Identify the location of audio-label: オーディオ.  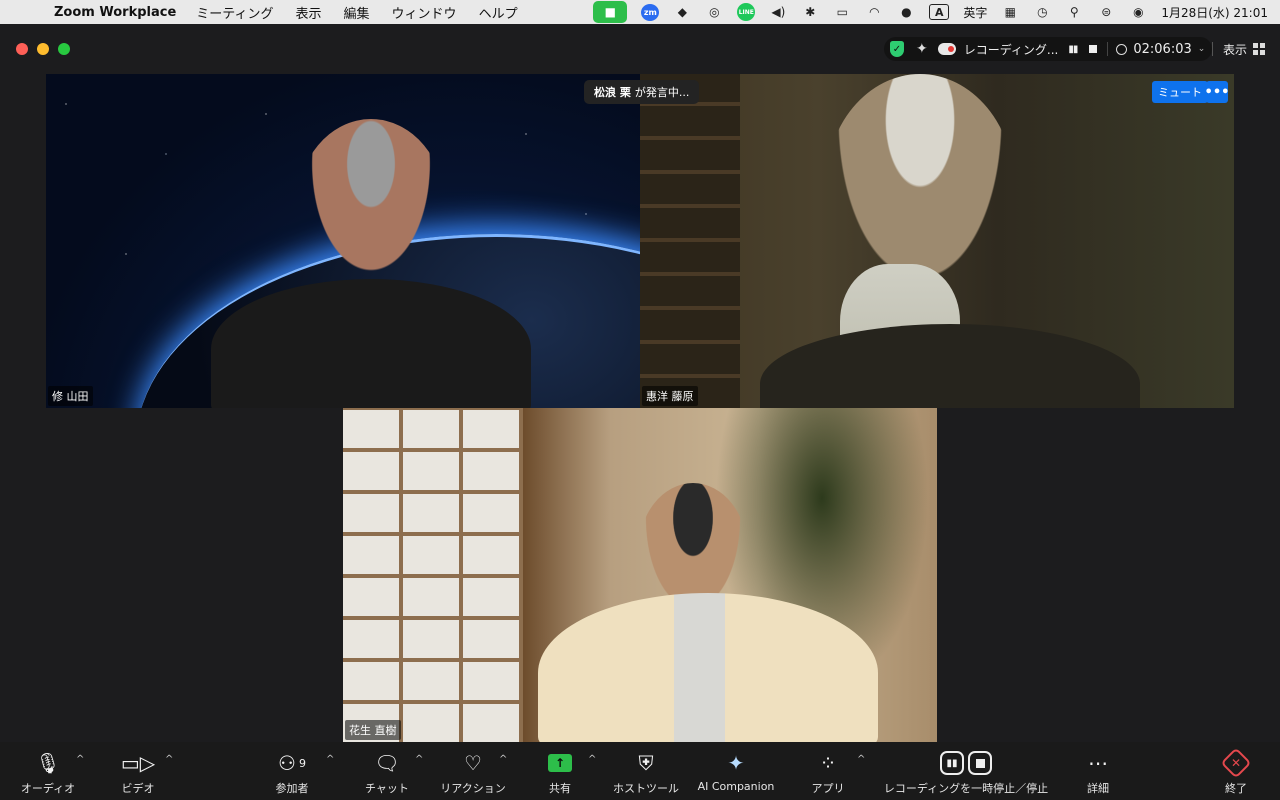
(48, 788).